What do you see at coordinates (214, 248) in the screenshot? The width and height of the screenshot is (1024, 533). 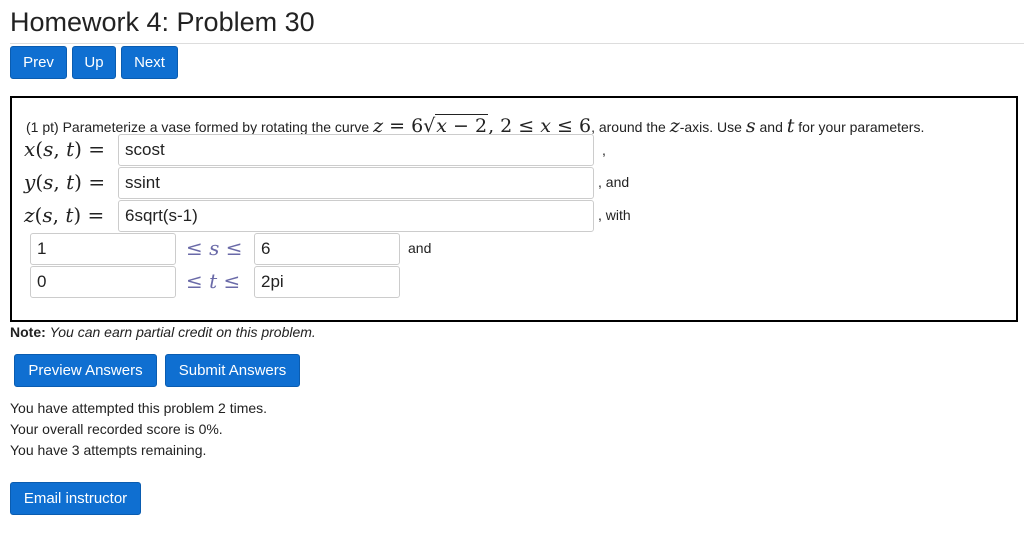 I see `s-inequality: ≤ s ≤` at bounding box center [214, 248].